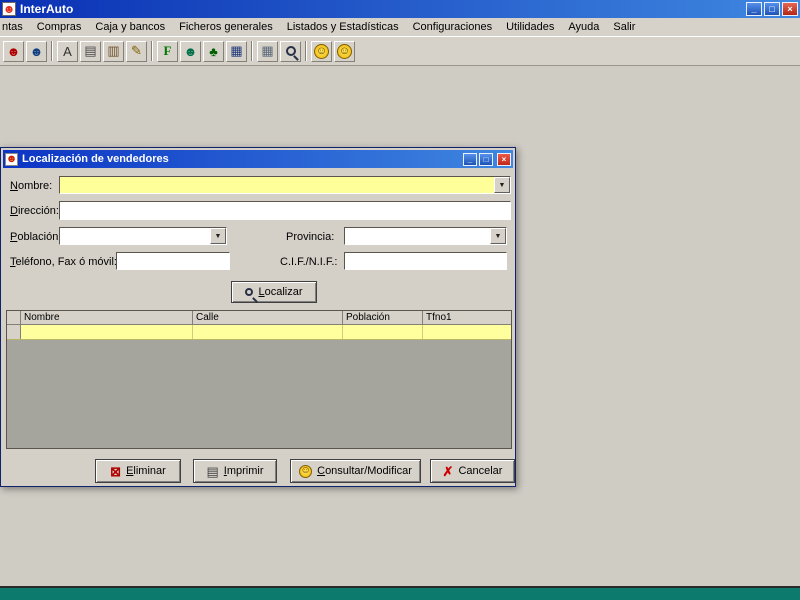  Describe the element at coordinates (498, 236) in the screenshot. I see `provincia-dropdown-arrow: ▼` at that location.